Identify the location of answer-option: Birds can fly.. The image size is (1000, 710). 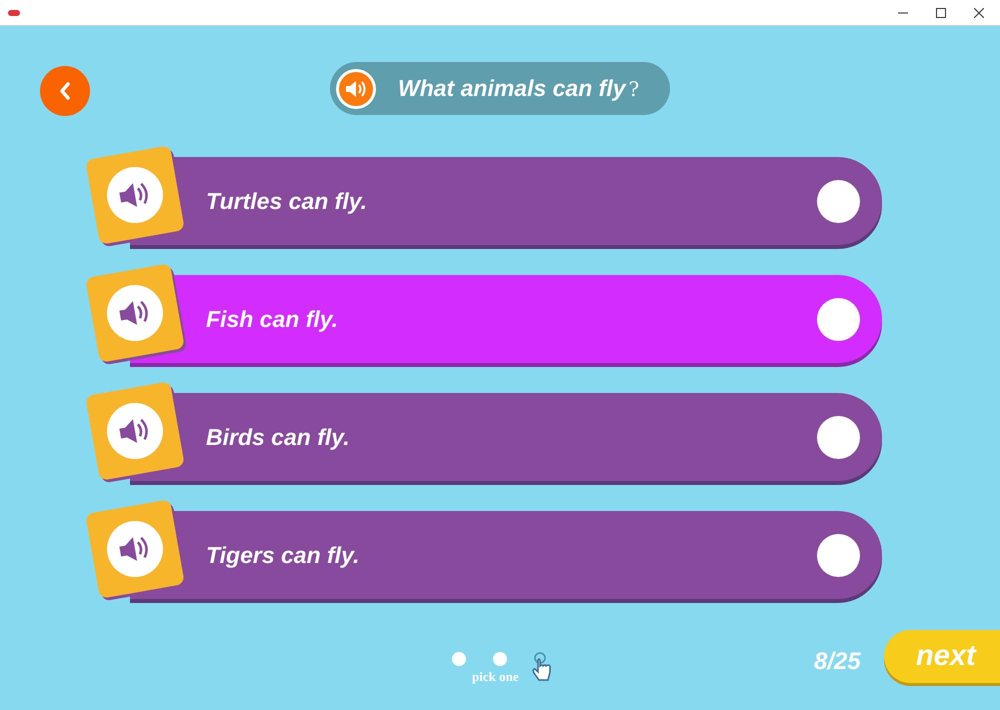
(506, 437).